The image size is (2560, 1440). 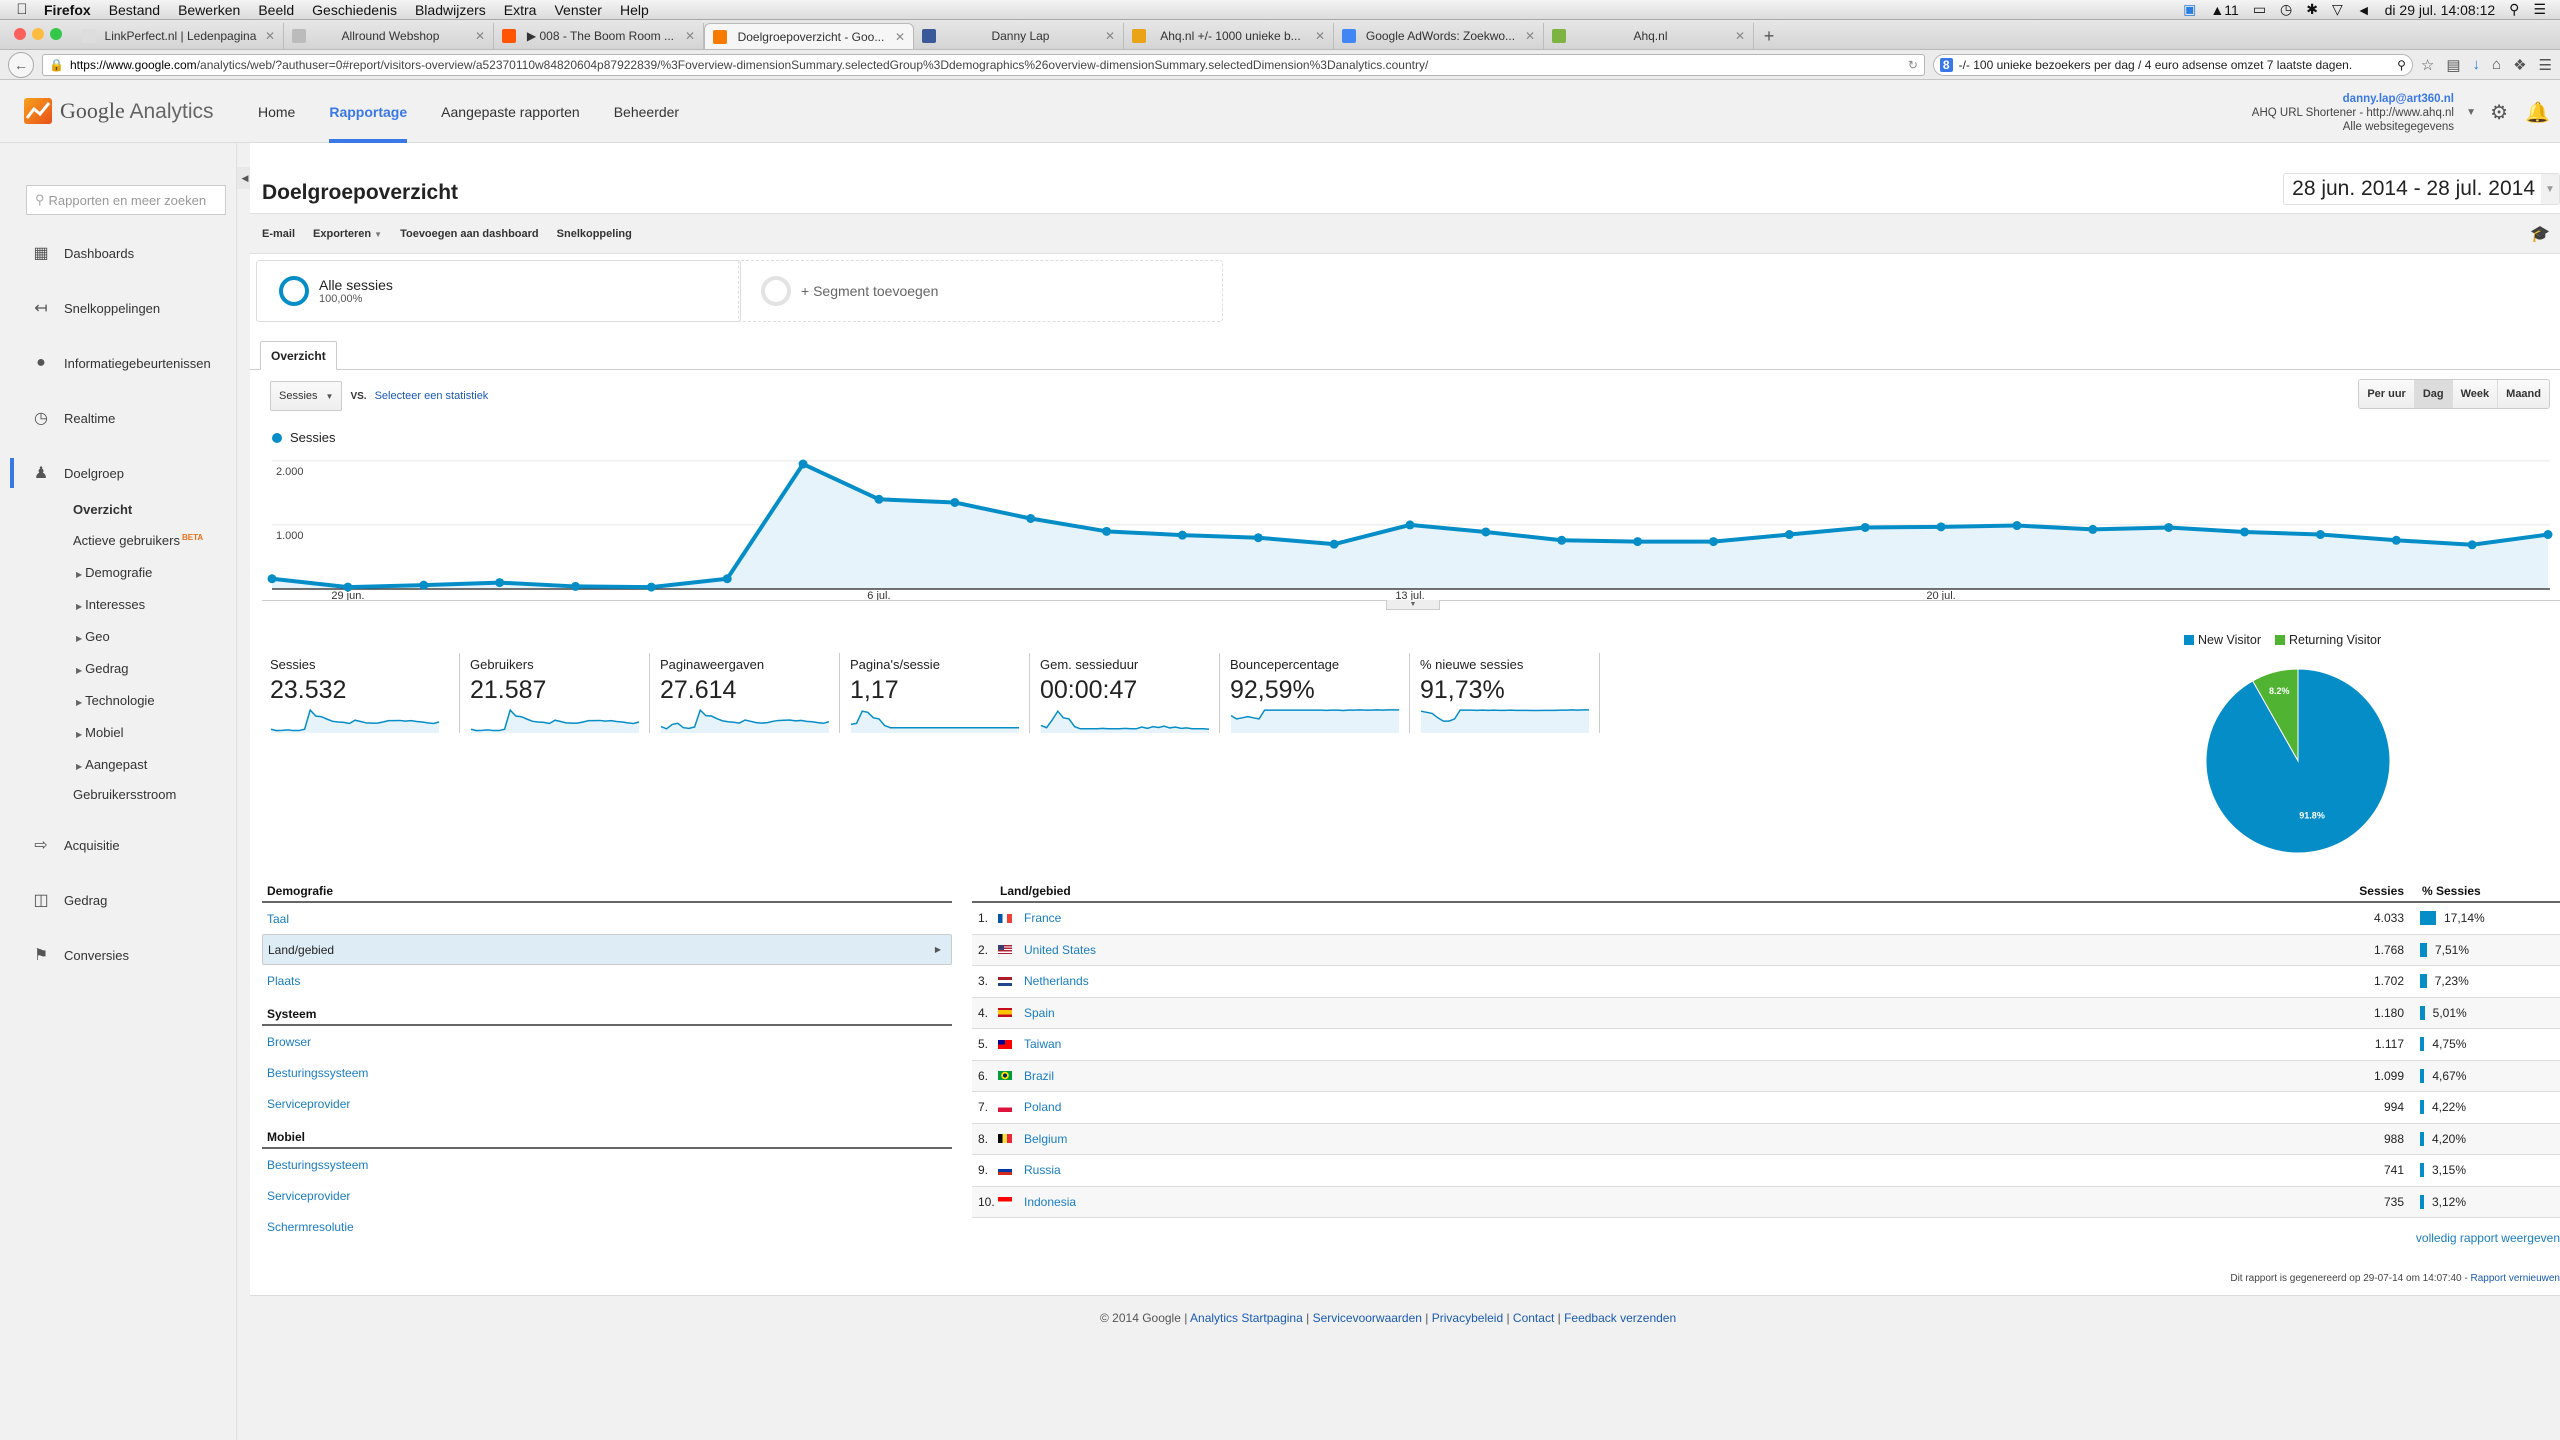 What do you see at coordinates (2477, 65) in the screenshot?
I see `download-icon: ↓` at bounding box center [2477, 65].